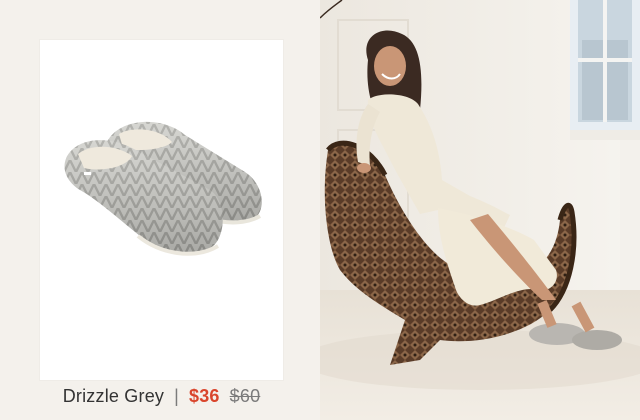  I want to click on logo-tag, so click(87, 173).